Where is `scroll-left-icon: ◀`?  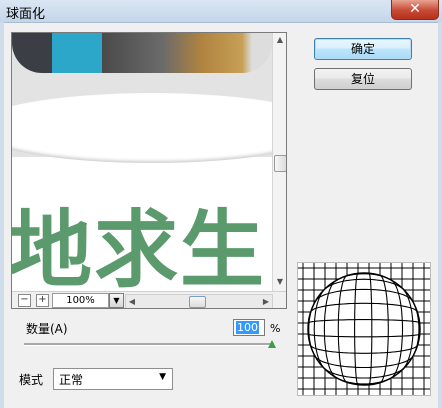 scroll-left-icon: ◀ is located at coordinates (132, 301).